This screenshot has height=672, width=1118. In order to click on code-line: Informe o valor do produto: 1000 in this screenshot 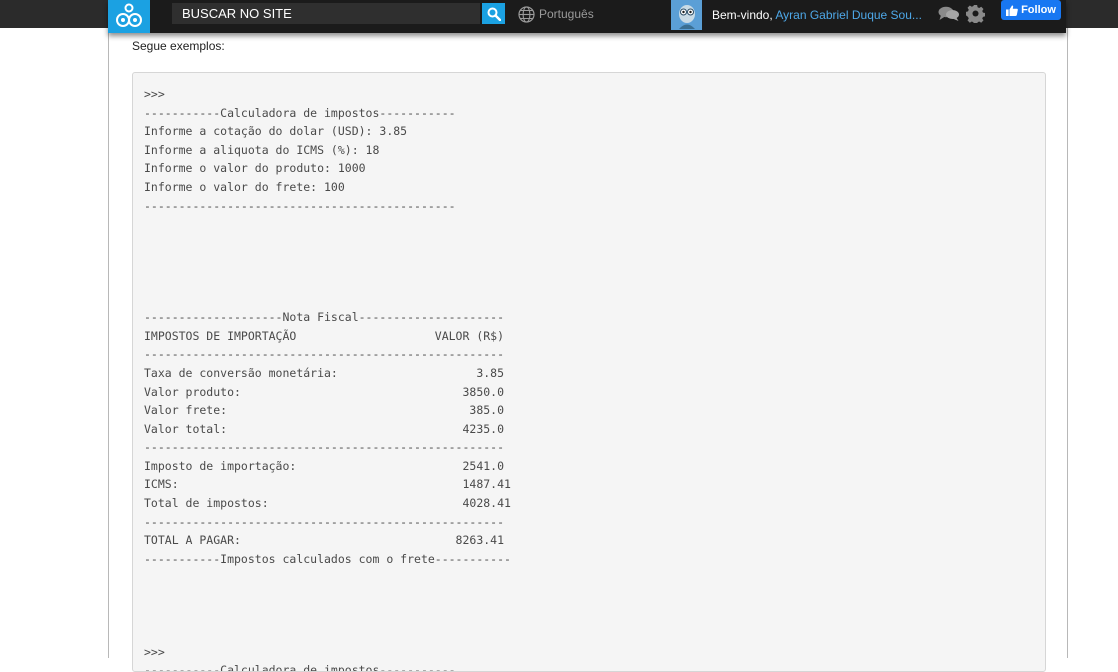, I will do `click(255, 168)`.